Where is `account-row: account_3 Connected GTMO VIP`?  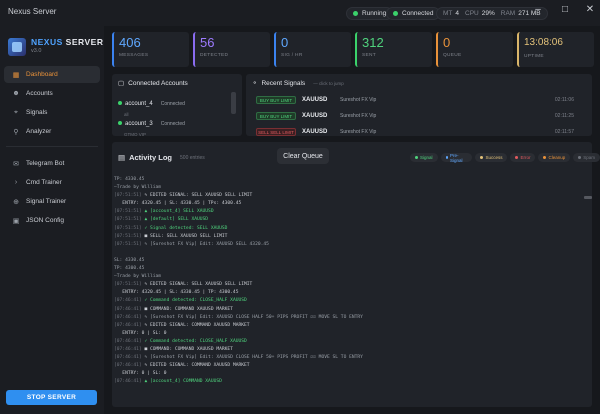
account-row: account_3 Connected GTMO VIP is located at coordinates (172, 124).